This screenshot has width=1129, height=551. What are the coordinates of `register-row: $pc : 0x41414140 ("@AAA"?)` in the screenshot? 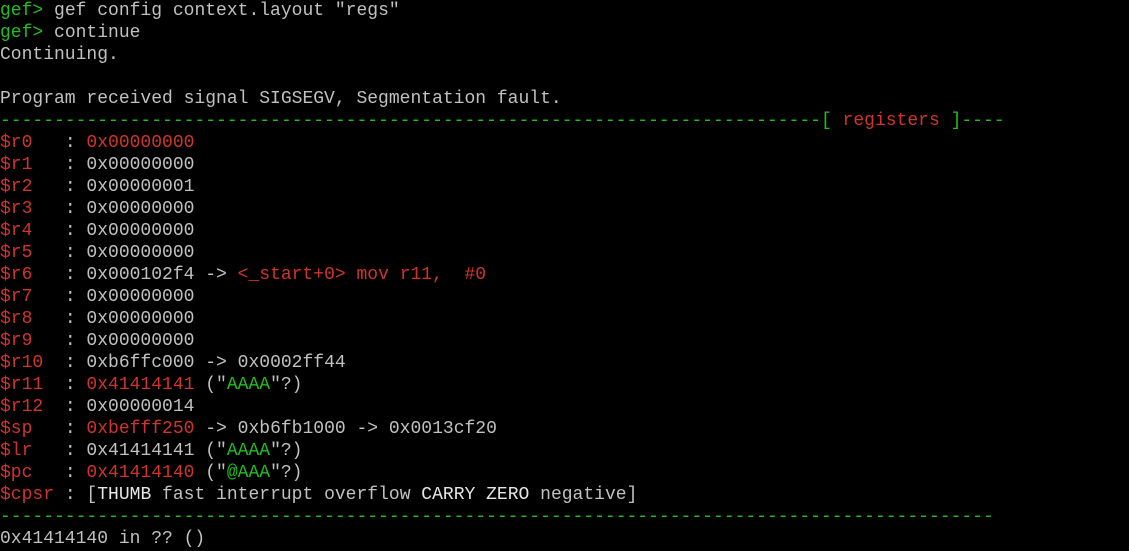 It's located at (564, 473).